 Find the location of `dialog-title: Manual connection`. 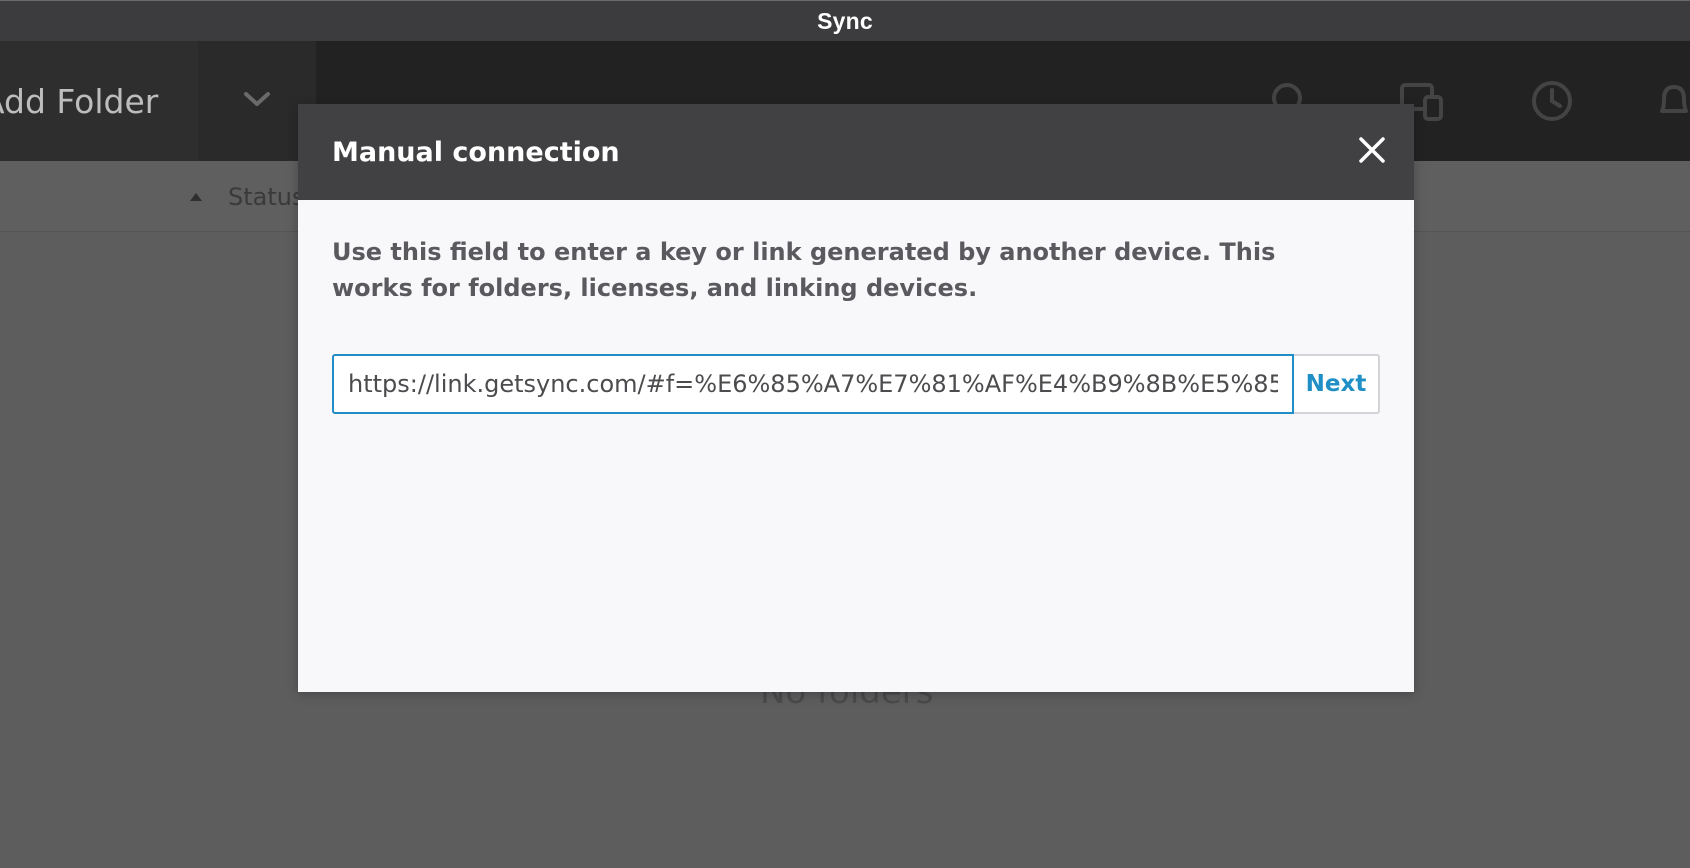

dialog-title: Manual connection is located at coordinates (476, 152).